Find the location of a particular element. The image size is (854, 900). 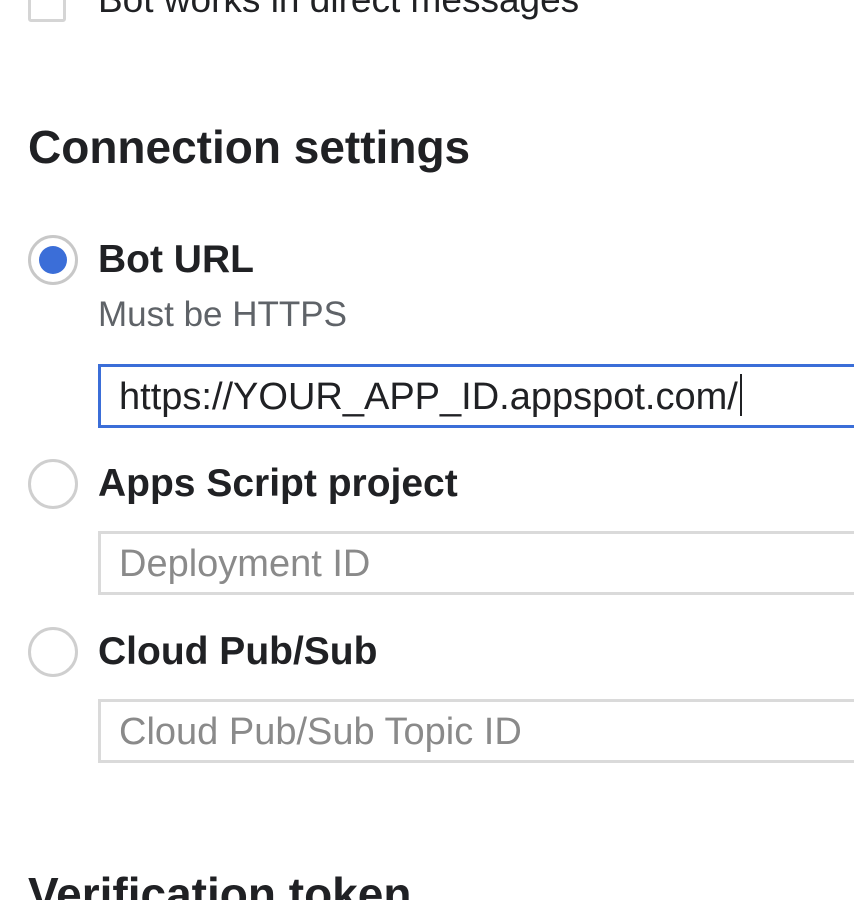

verification-token-heading: Verification token is located at coordinates (220, 884).